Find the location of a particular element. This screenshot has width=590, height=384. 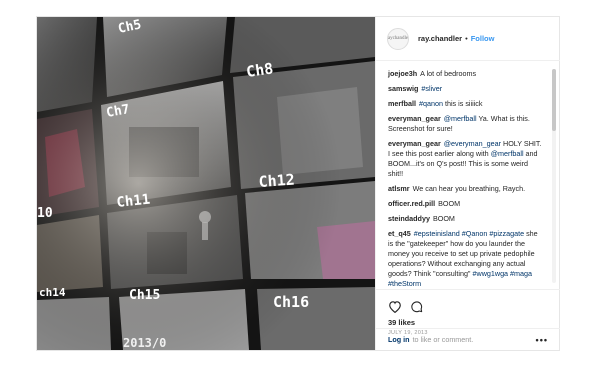

avatar: raychandler is located at coordinates (398, 38).